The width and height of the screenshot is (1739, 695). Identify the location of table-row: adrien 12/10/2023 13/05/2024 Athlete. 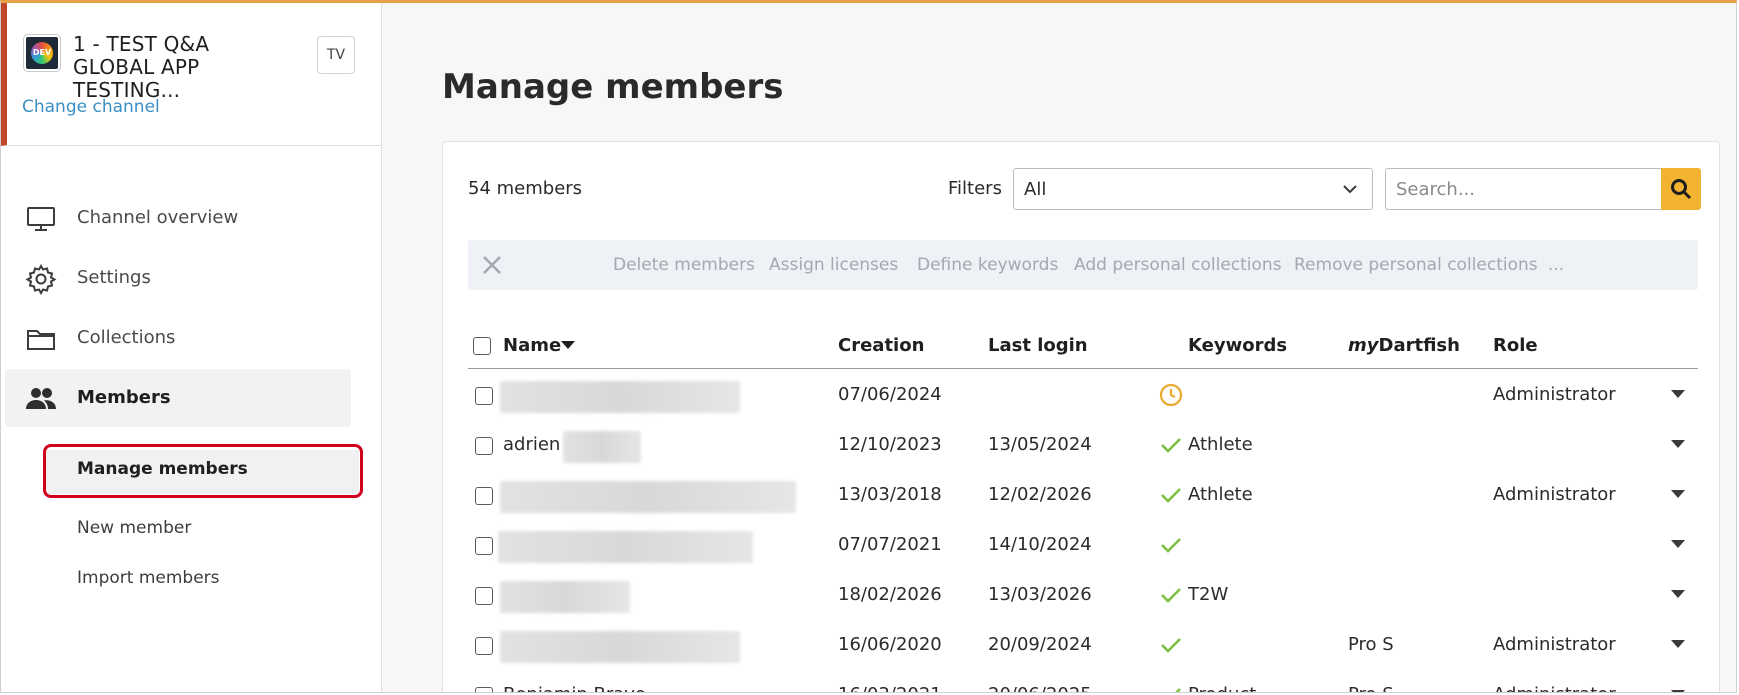
(1083, 445).